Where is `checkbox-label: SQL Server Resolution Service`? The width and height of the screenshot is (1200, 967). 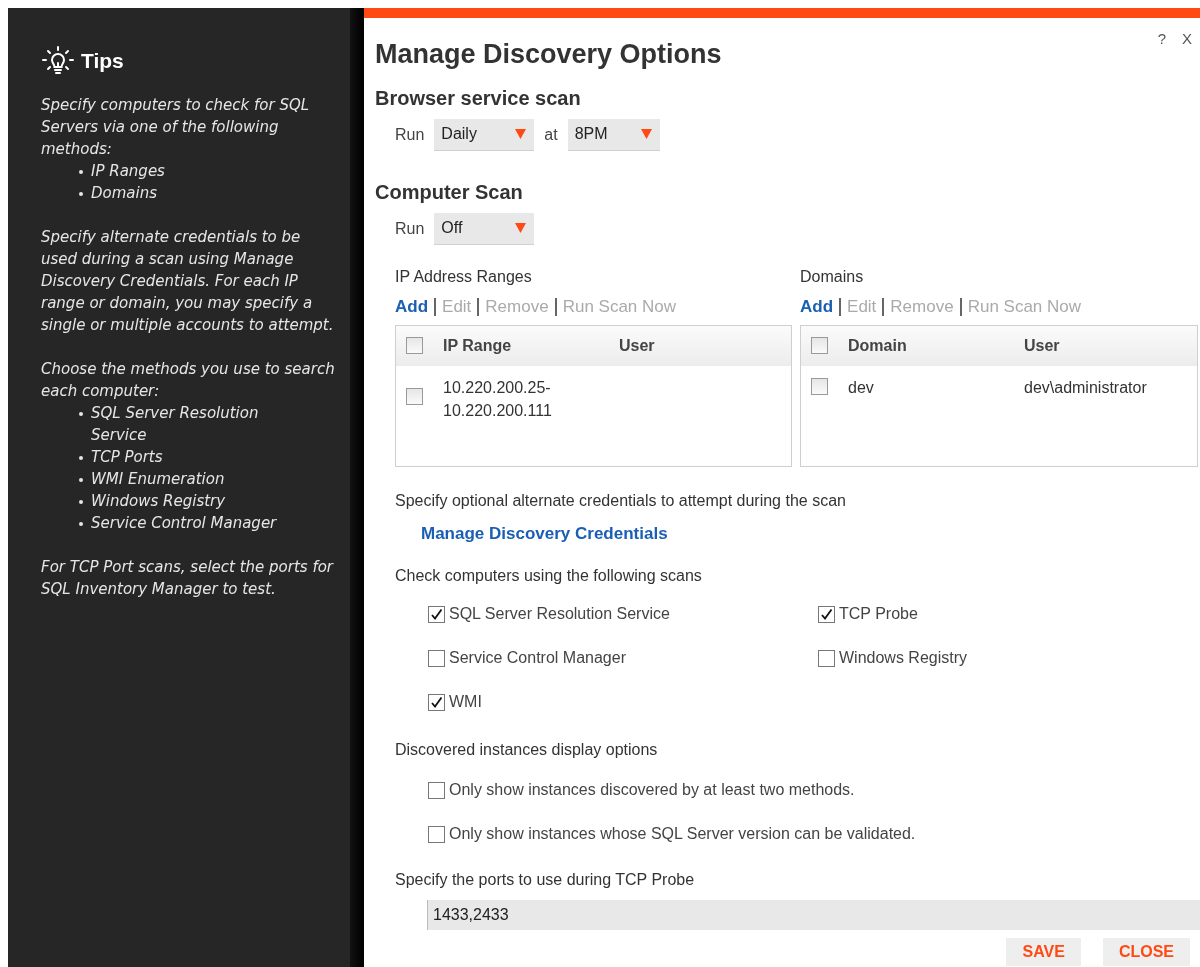 checkbox-label: SQL Server Resolution Service is located at coordinates (559, 614).